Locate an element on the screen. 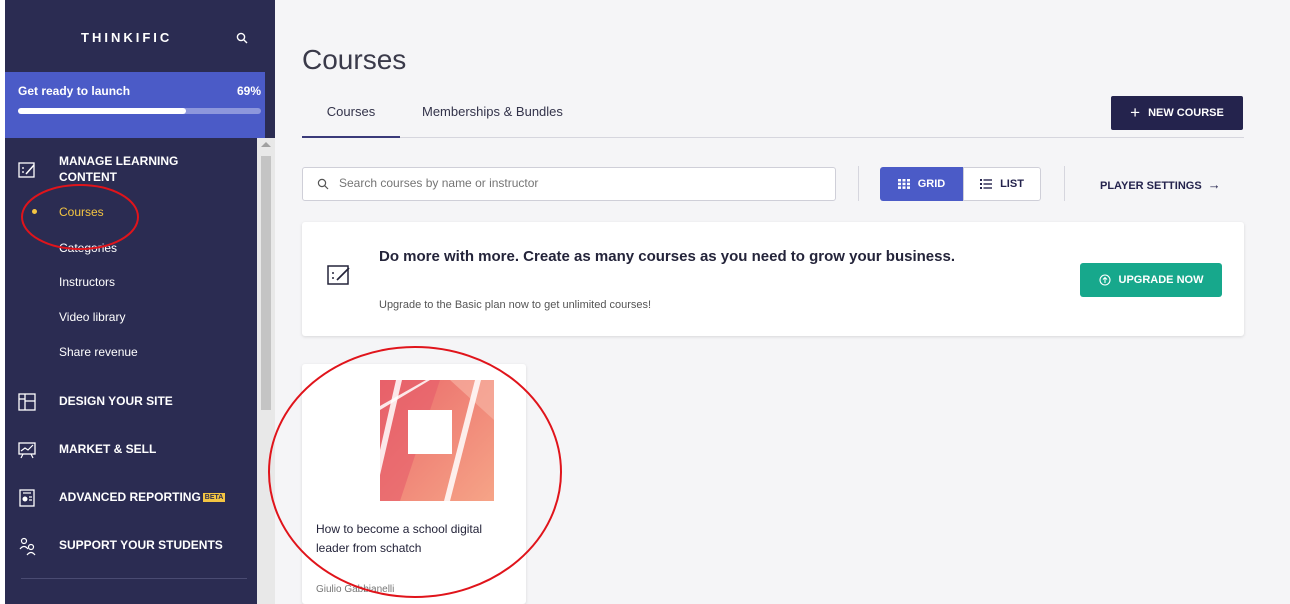 This screenshot has width=1290, height=604. sidebar-item-advanced-reporting: ADVANCED REPORTING BETA is located at coordinates (131, 498).